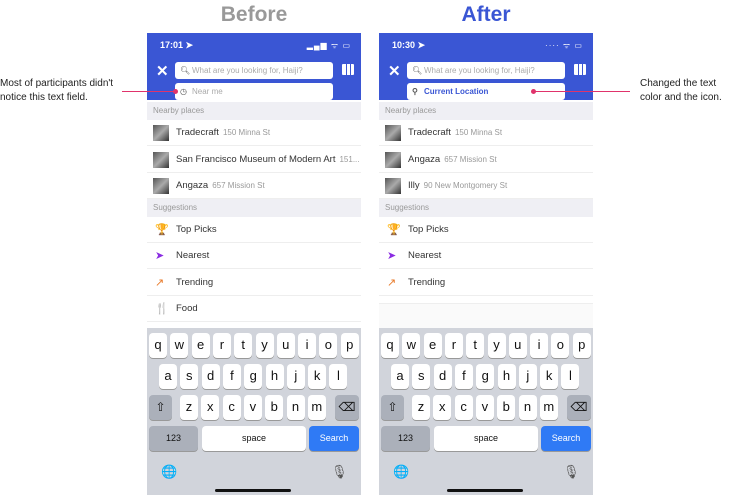  What do you see at coordinates (254, 208) in the screenshot?
I see `suggestions-header: Suggestions` at bounding box center [254, 208].